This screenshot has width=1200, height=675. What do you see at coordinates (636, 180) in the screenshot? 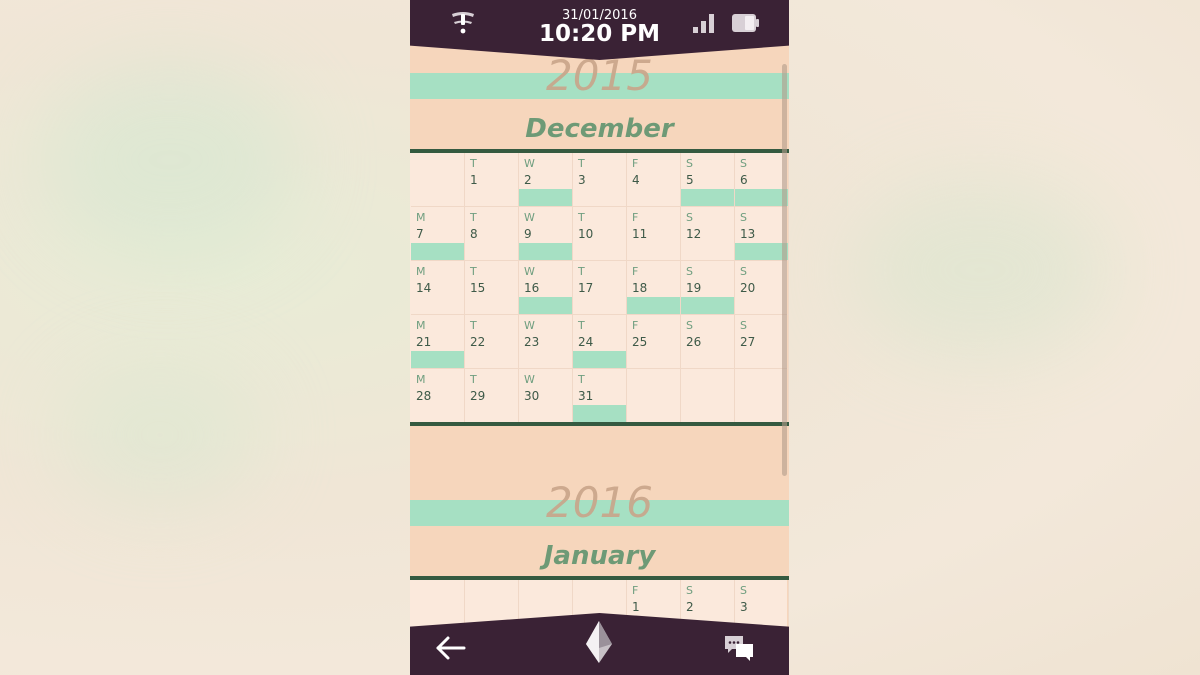
I see `day-number: 4` at bounding box center [636, 180].